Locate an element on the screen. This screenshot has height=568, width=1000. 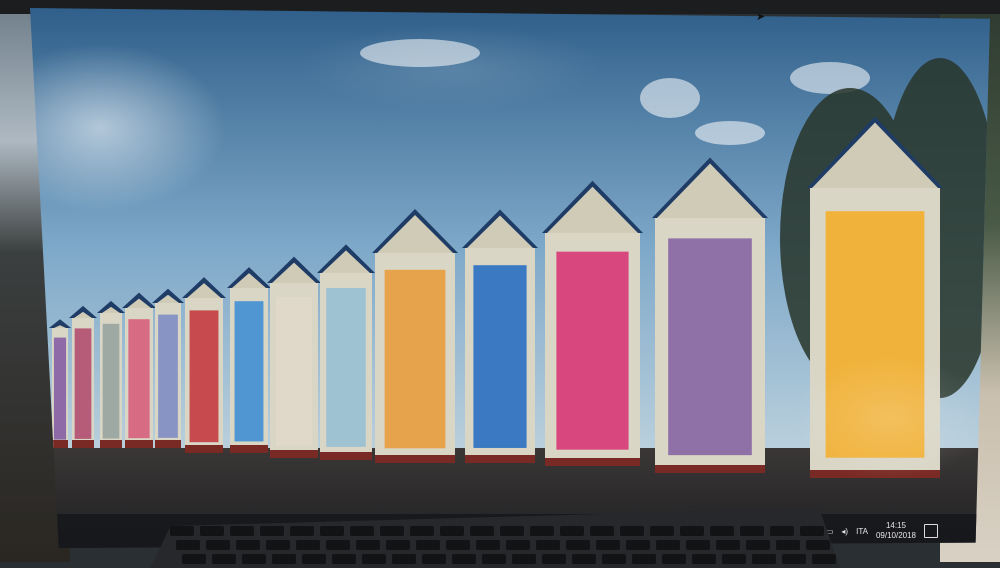
clock: 14:15 09/10/2018 is located at coordinates (896, 531).